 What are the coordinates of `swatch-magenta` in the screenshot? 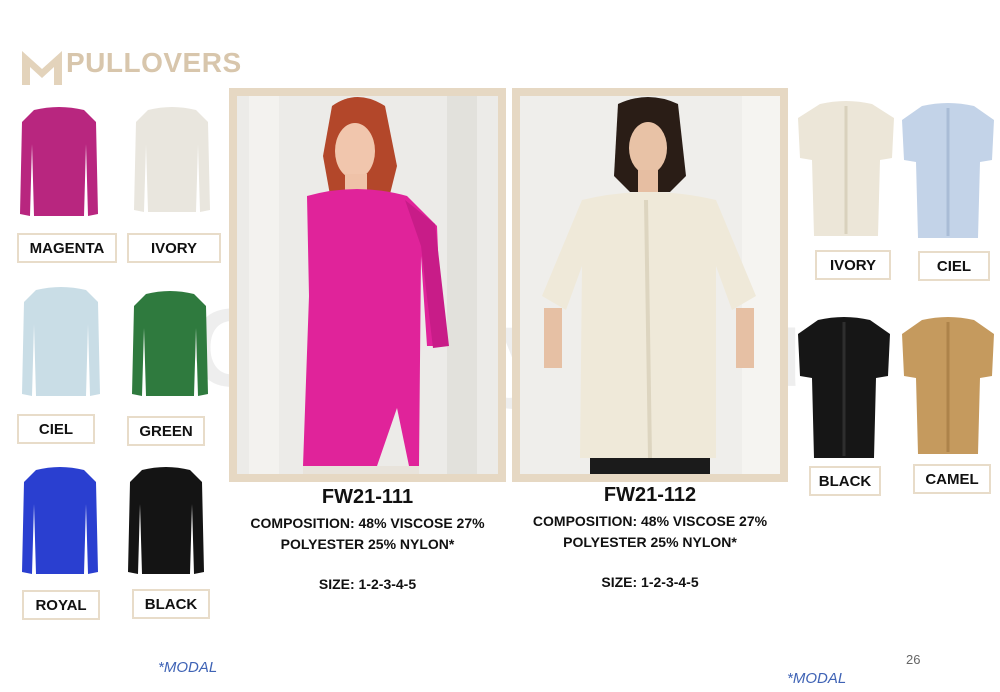 It's located at (59, 162).